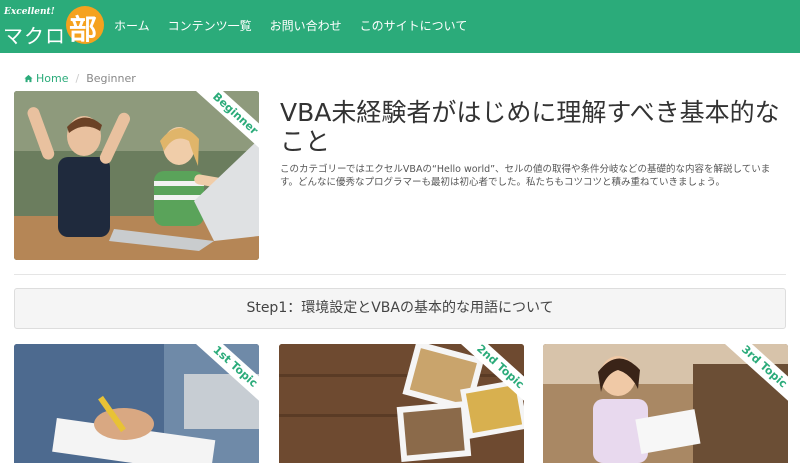 Image resolution: width=800 pixels, height=463 pixels. Describe the element at coordinates (132, 25) in the screenshot. I see `nav-home: ホーム` at that location.